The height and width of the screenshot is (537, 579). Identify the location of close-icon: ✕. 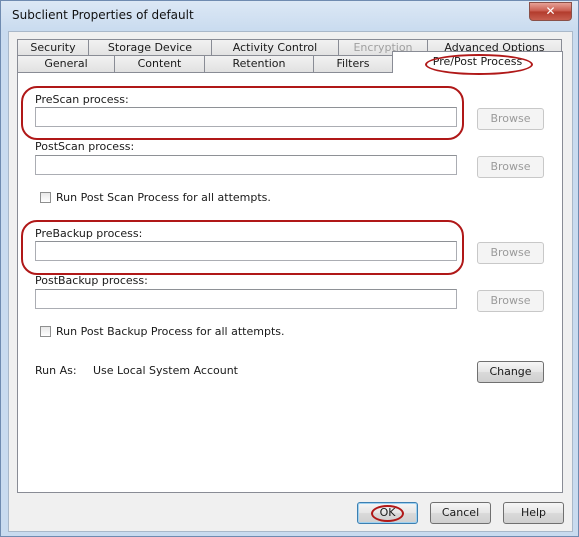
(550, 11).